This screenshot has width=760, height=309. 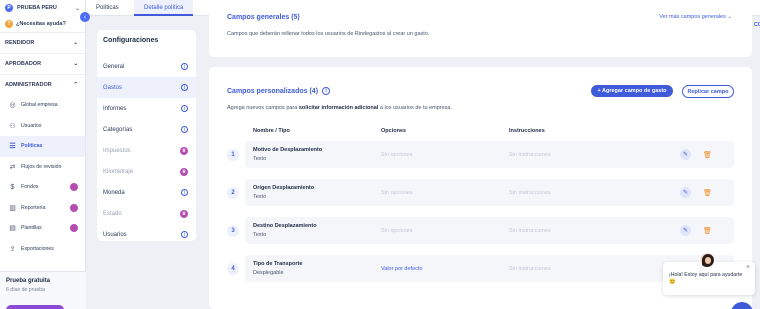 What do you see at coordinates (43, 290) in the screenshot?
I see `trial-banner: Prueba gratuita 6 días de prueba` at bounding box center [43, 290].